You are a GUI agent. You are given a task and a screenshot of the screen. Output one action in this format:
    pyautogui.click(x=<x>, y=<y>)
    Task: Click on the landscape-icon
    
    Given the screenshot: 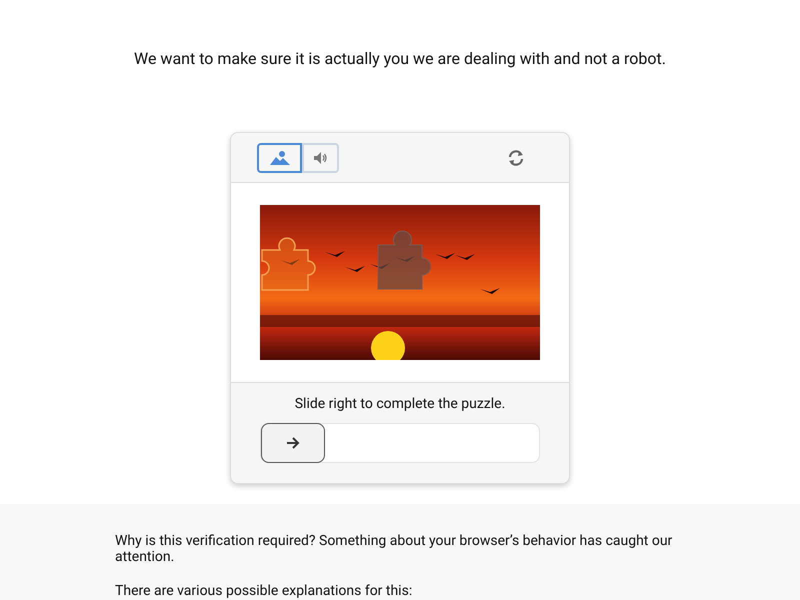 What is the action you would take?
    pyautogui.click(x=280, y=158)
    